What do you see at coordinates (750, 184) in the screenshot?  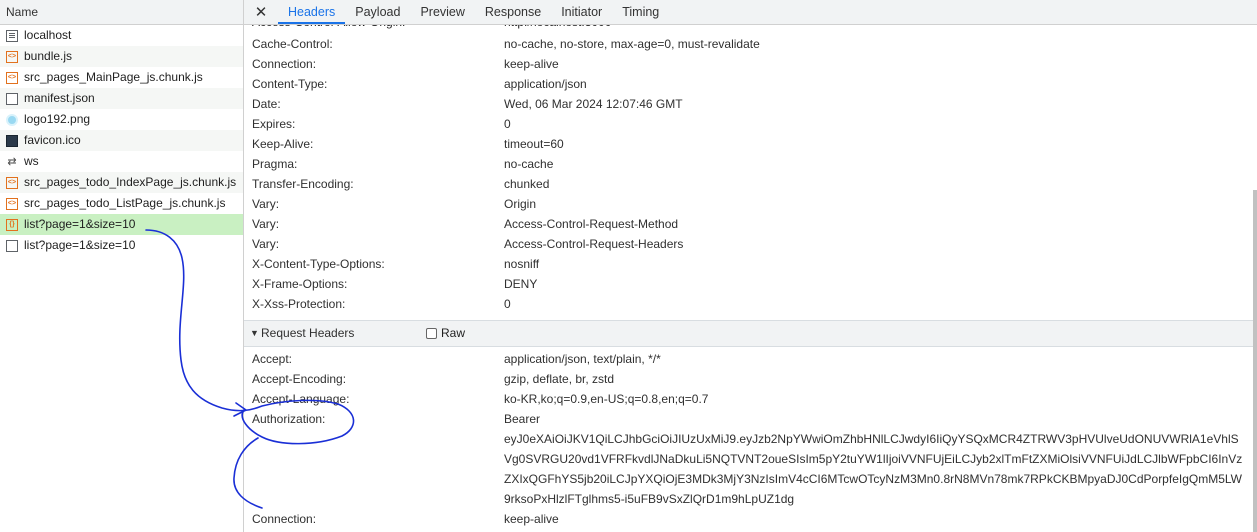 I see `header-row: Transfer-Encoding: chunked` at bounding box center [750, 184].